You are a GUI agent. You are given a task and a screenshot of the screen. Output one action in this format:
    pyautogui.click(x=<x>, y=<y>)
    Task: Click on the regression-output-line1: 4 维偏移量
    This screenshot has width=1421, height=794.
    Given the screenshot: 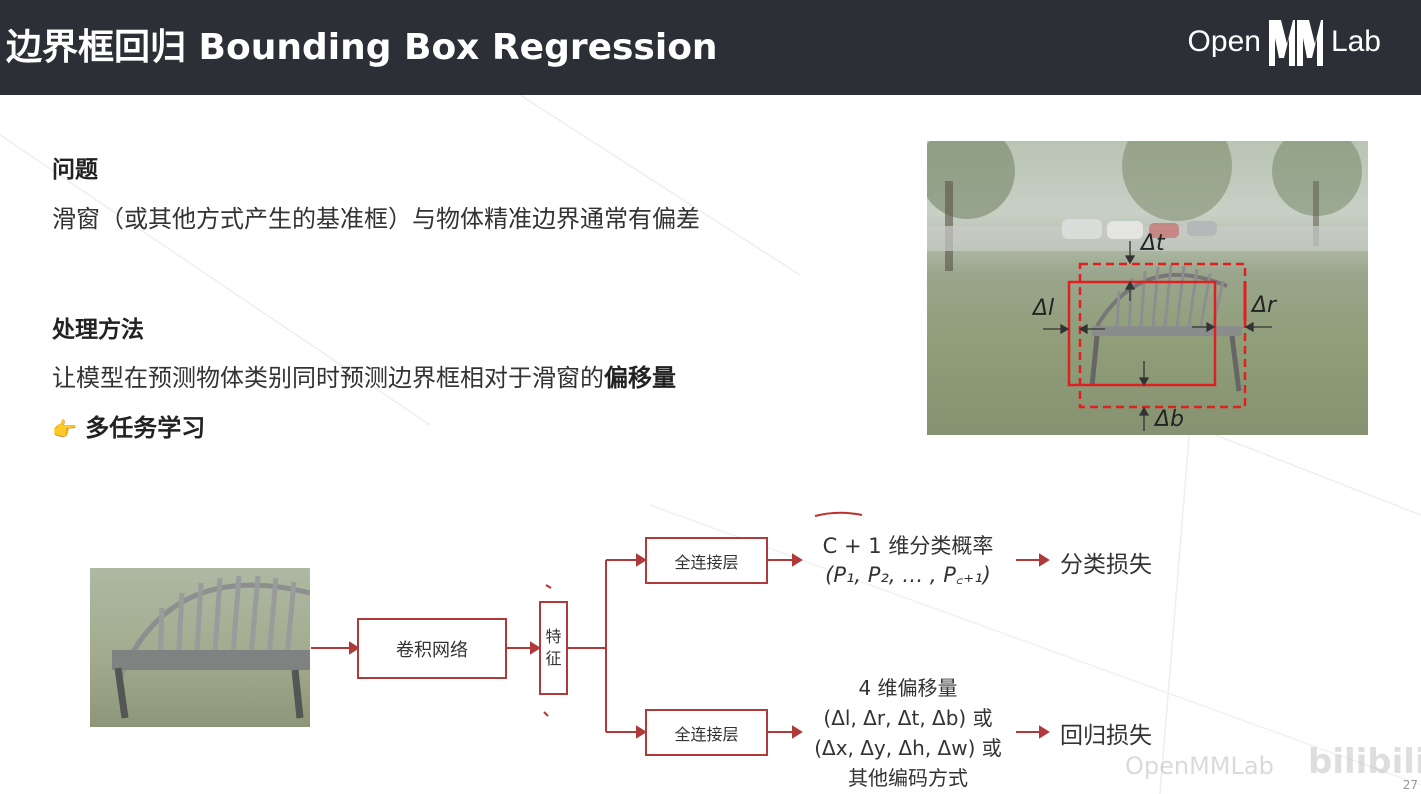 What is the action you would take?
    pyautogui.click(x=908, y=688)
    